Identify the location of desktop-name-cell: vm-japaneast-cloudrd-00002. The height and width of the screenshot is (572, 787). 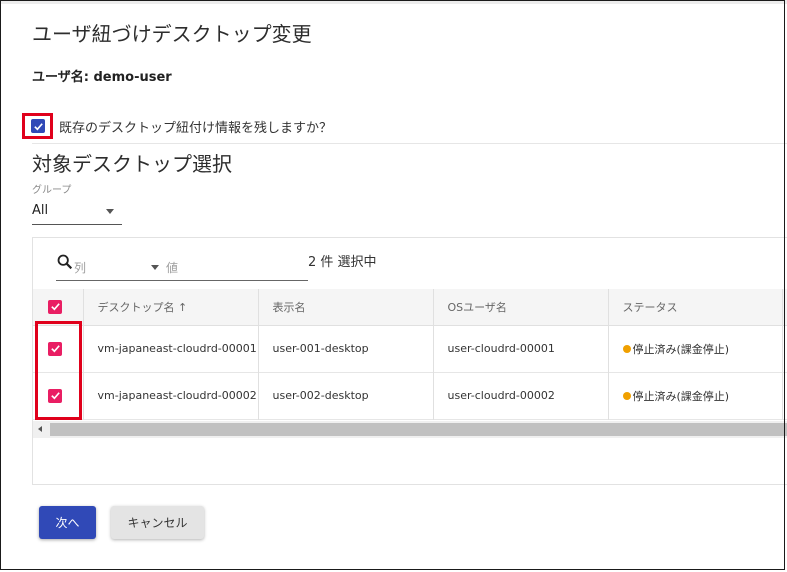
(171, 395).